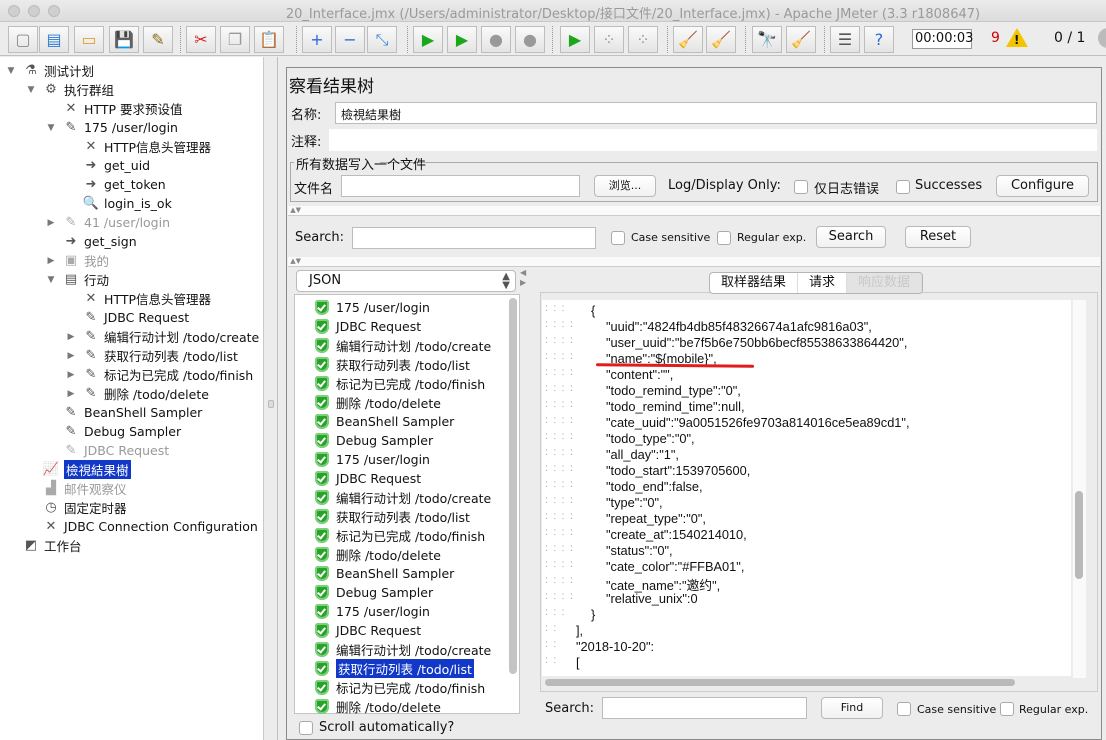  I want to click on tab-2: 响应数据, so click(885, 283).